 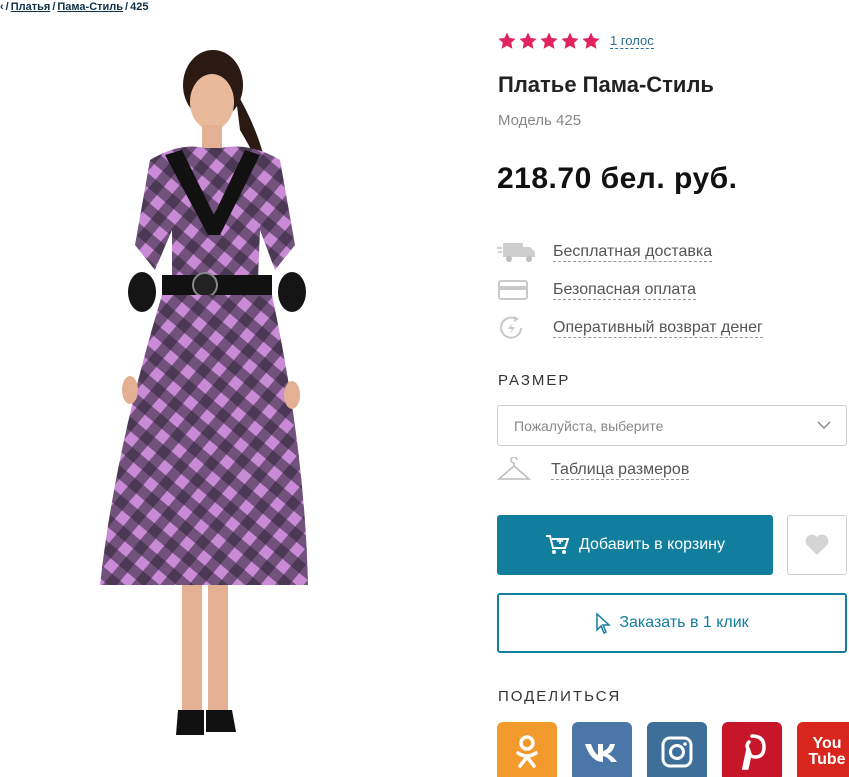 I want to click on refund-icon, so click(x=517, y=328).